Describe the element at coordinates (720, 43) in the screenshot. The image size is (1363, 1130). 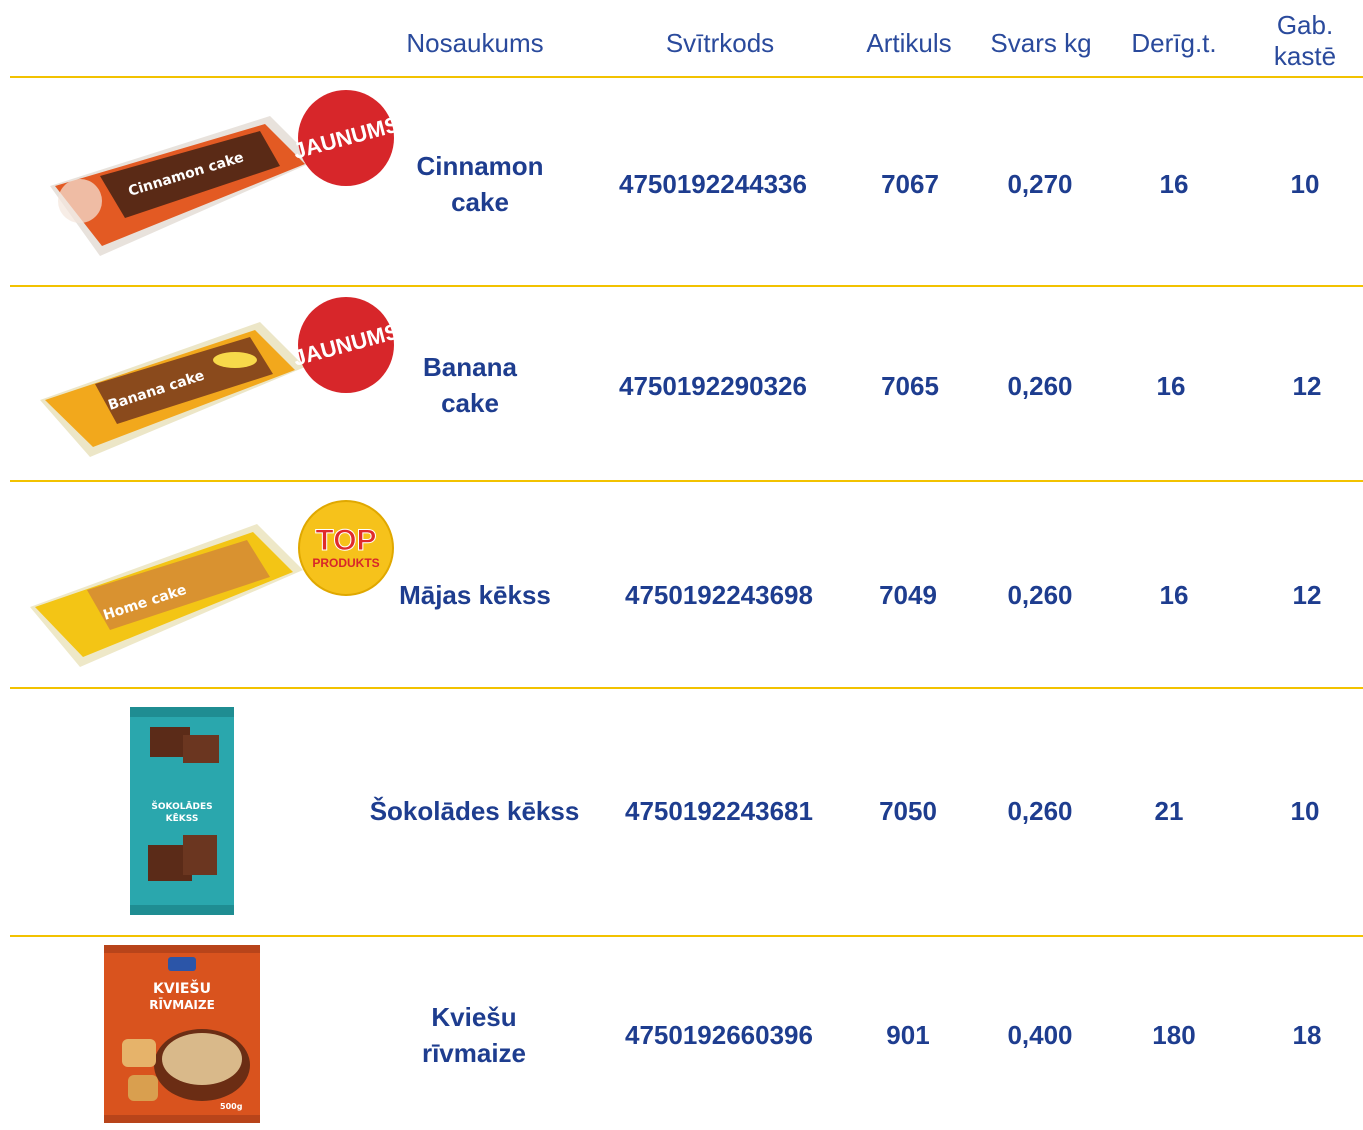
I see `header-barcode: Svītrkods` at that location.